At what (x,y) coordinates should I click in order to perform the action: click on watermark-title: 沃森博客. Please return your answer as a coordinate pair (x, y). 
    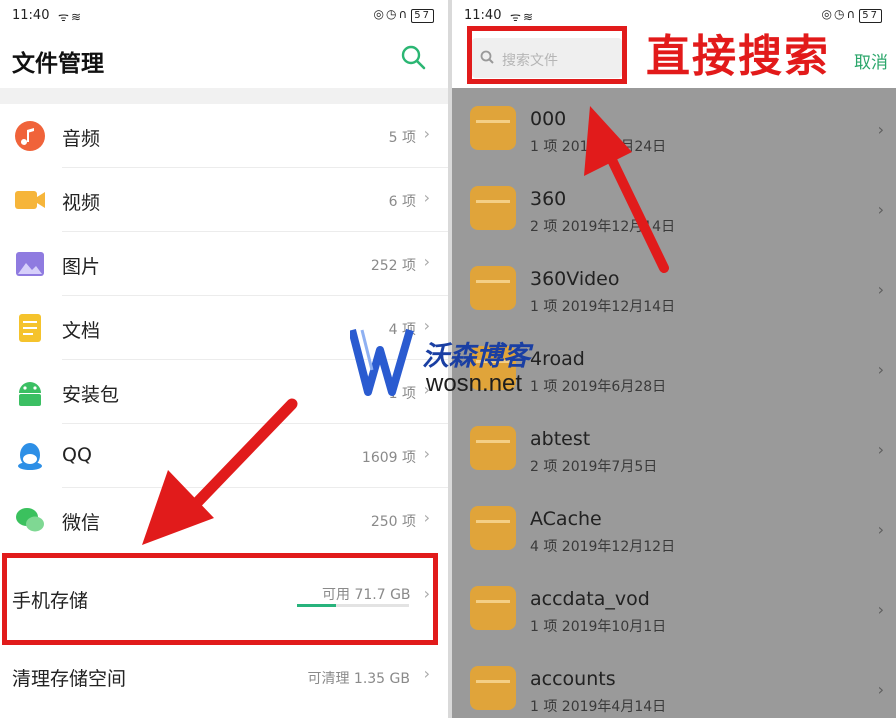
    Looking at the image, I should click on (476, 356).